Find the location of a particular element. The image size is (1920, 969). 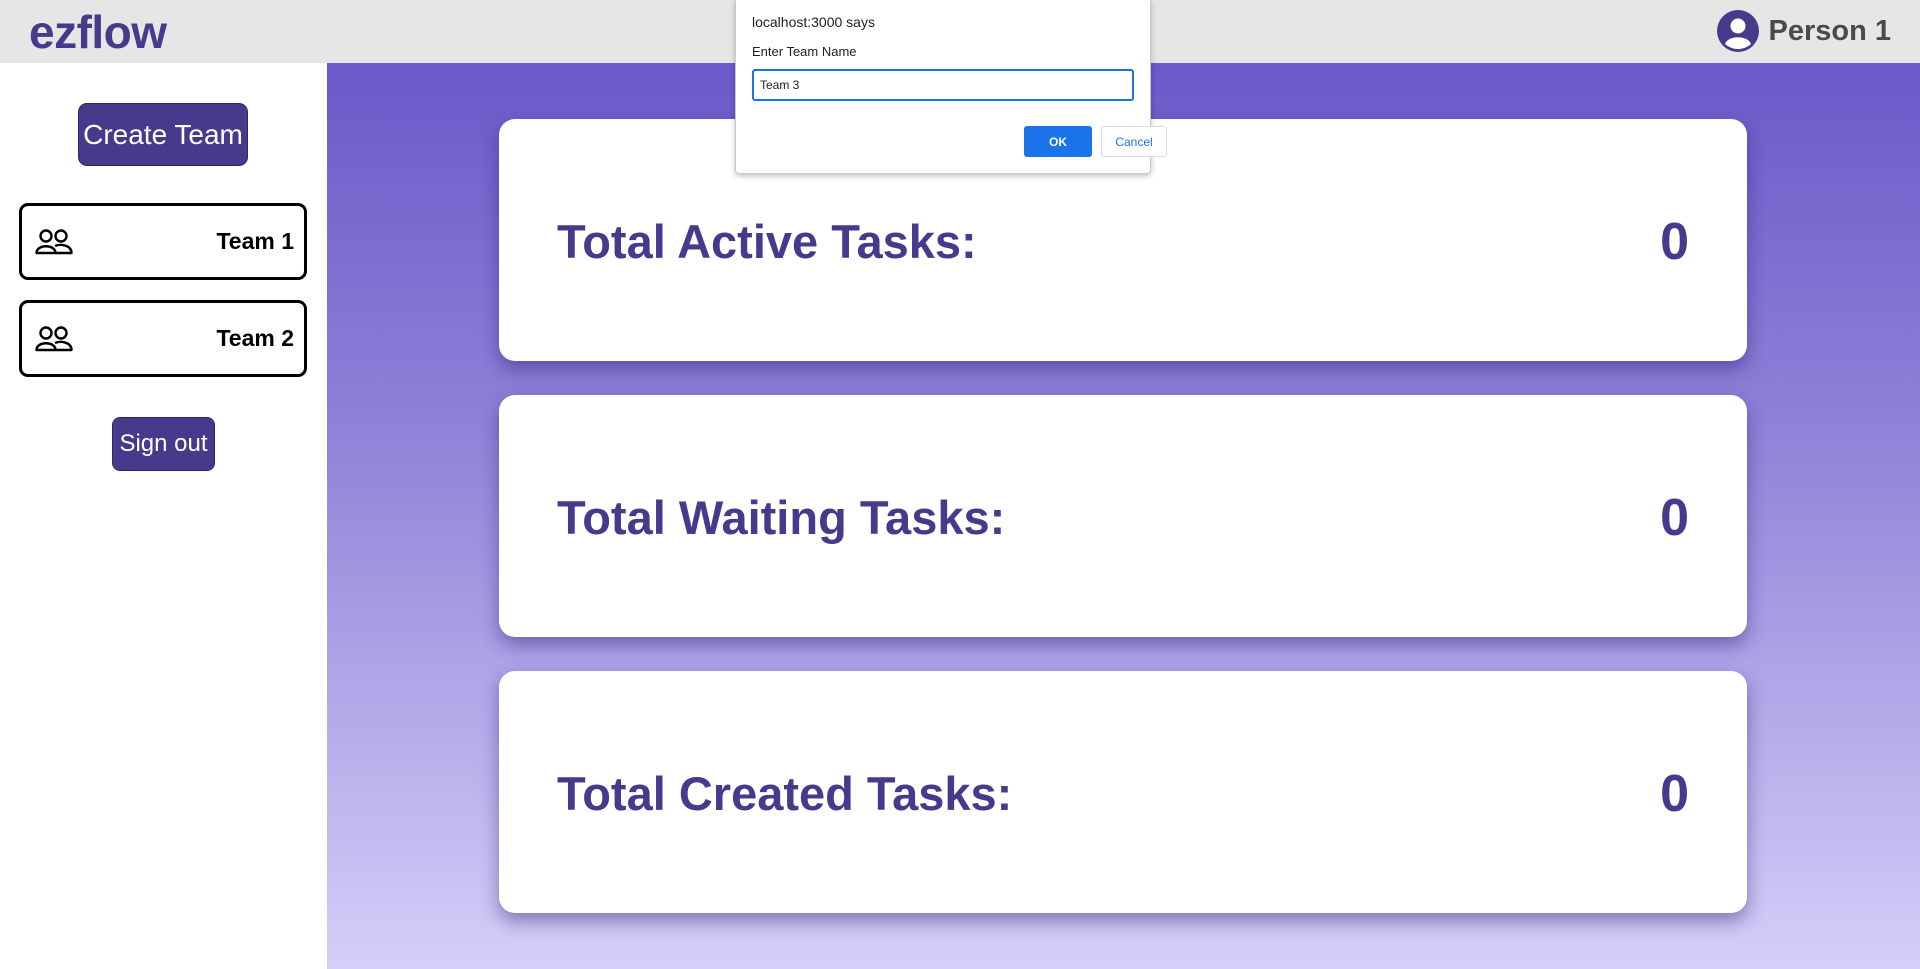

stat-label: Total Created Tasks: is located at coordinates (785, 793).